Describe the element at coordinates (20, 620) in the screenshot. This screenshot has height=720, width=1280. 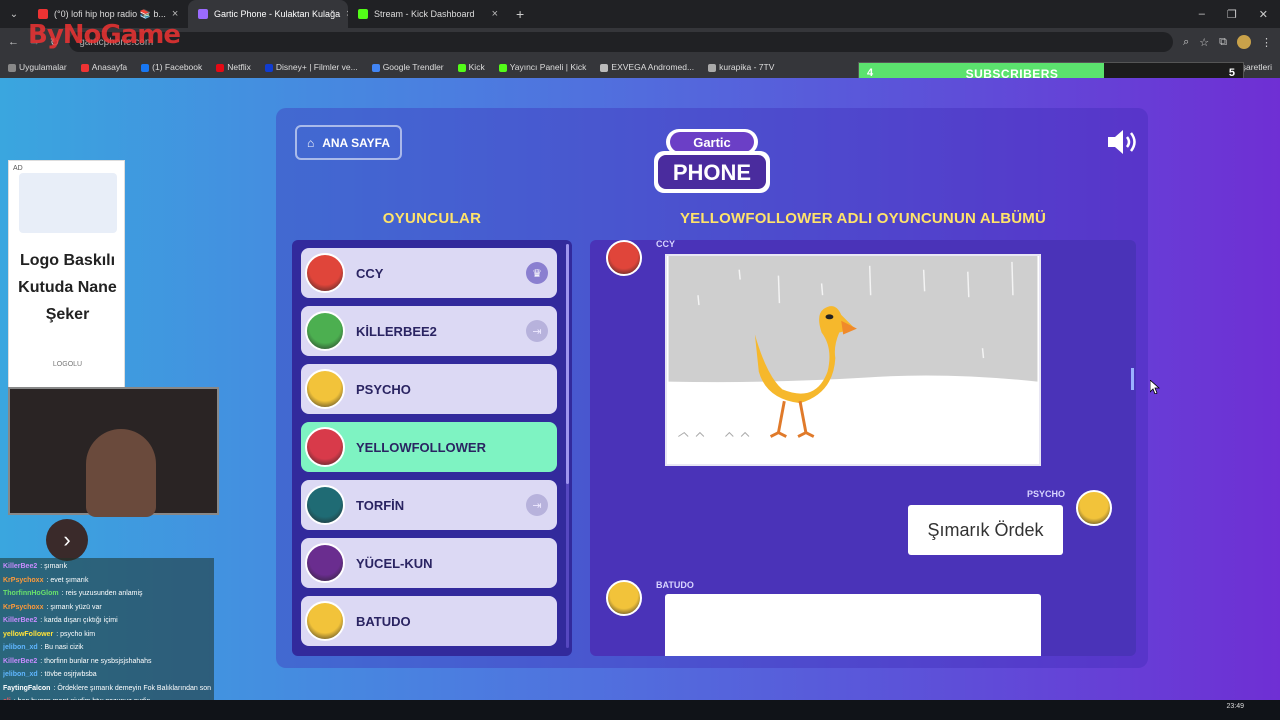
I see `chat-username: KillerBee2` at that location.